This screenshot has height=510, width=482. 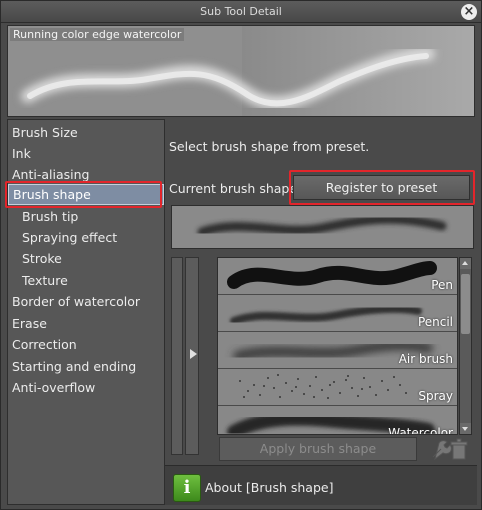 I want to click on list-item-watercolor: Watercolor, so click(x=337, y=420).